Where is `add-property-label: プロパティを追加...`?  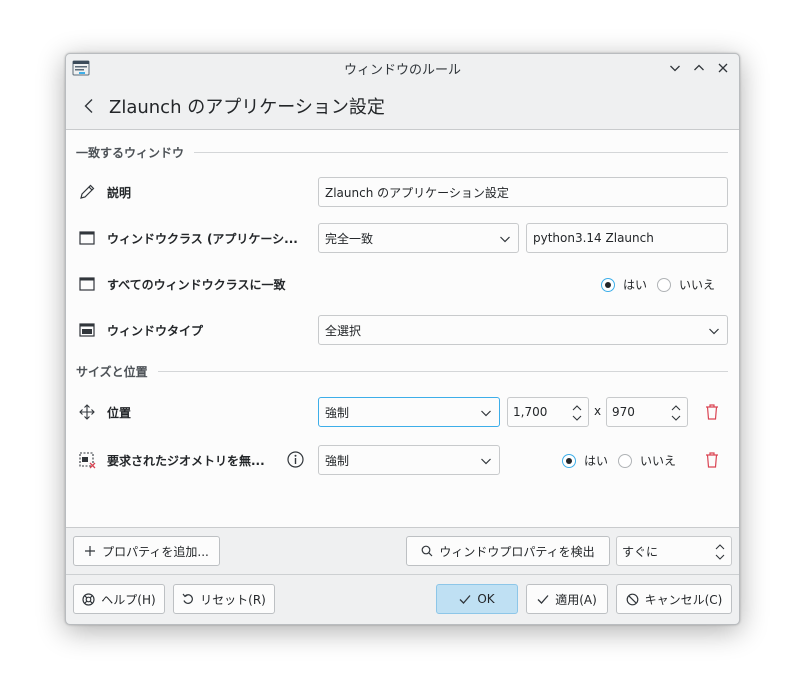 add-property-label: プロパティを追加... is located at coordinates (155, 551).